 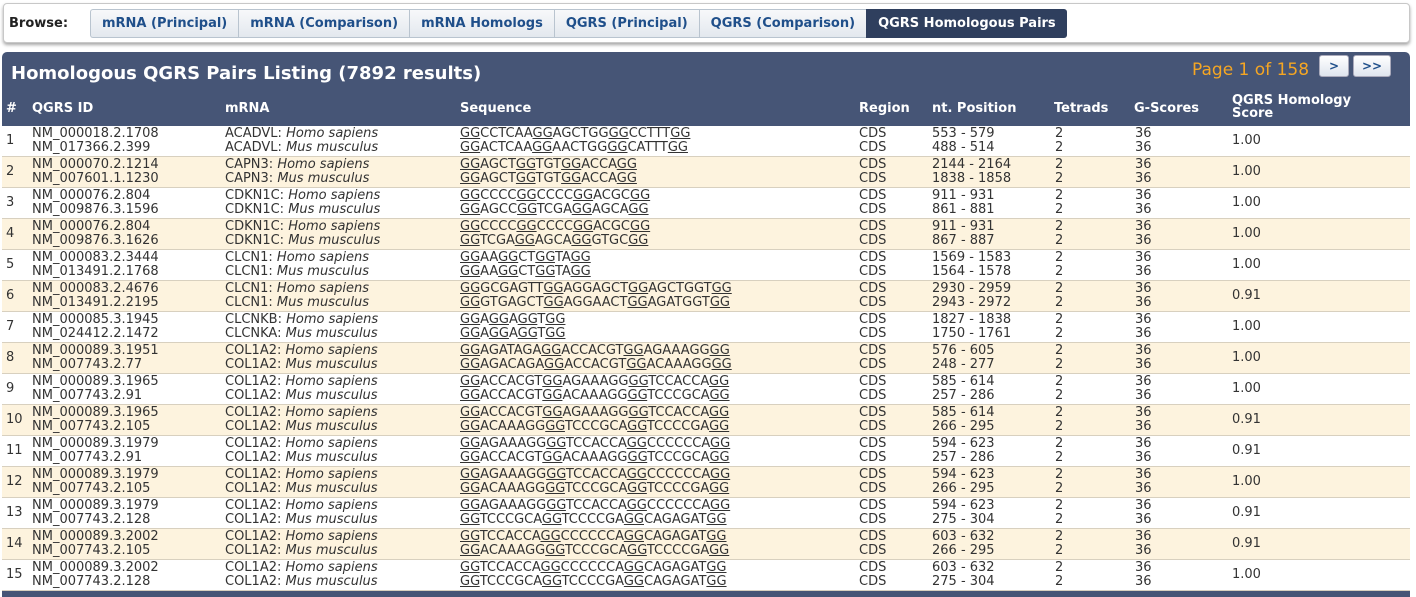 What do you see at coordinates (678, 426) in the screenshot?
I see `loop-segment: TCCCCGA` at bounding box center [678, 426].